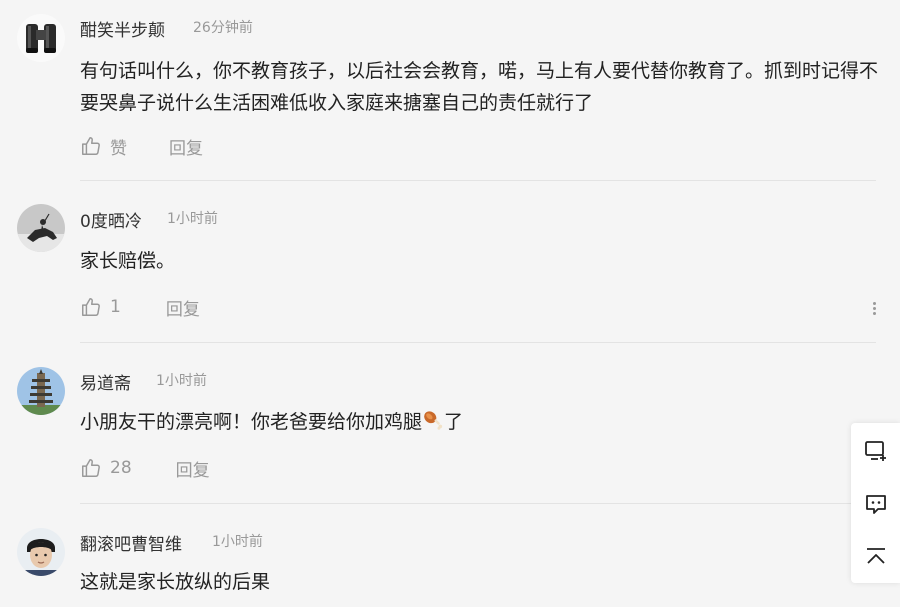  I want to click on floating-toolbar, so click(875, 503).